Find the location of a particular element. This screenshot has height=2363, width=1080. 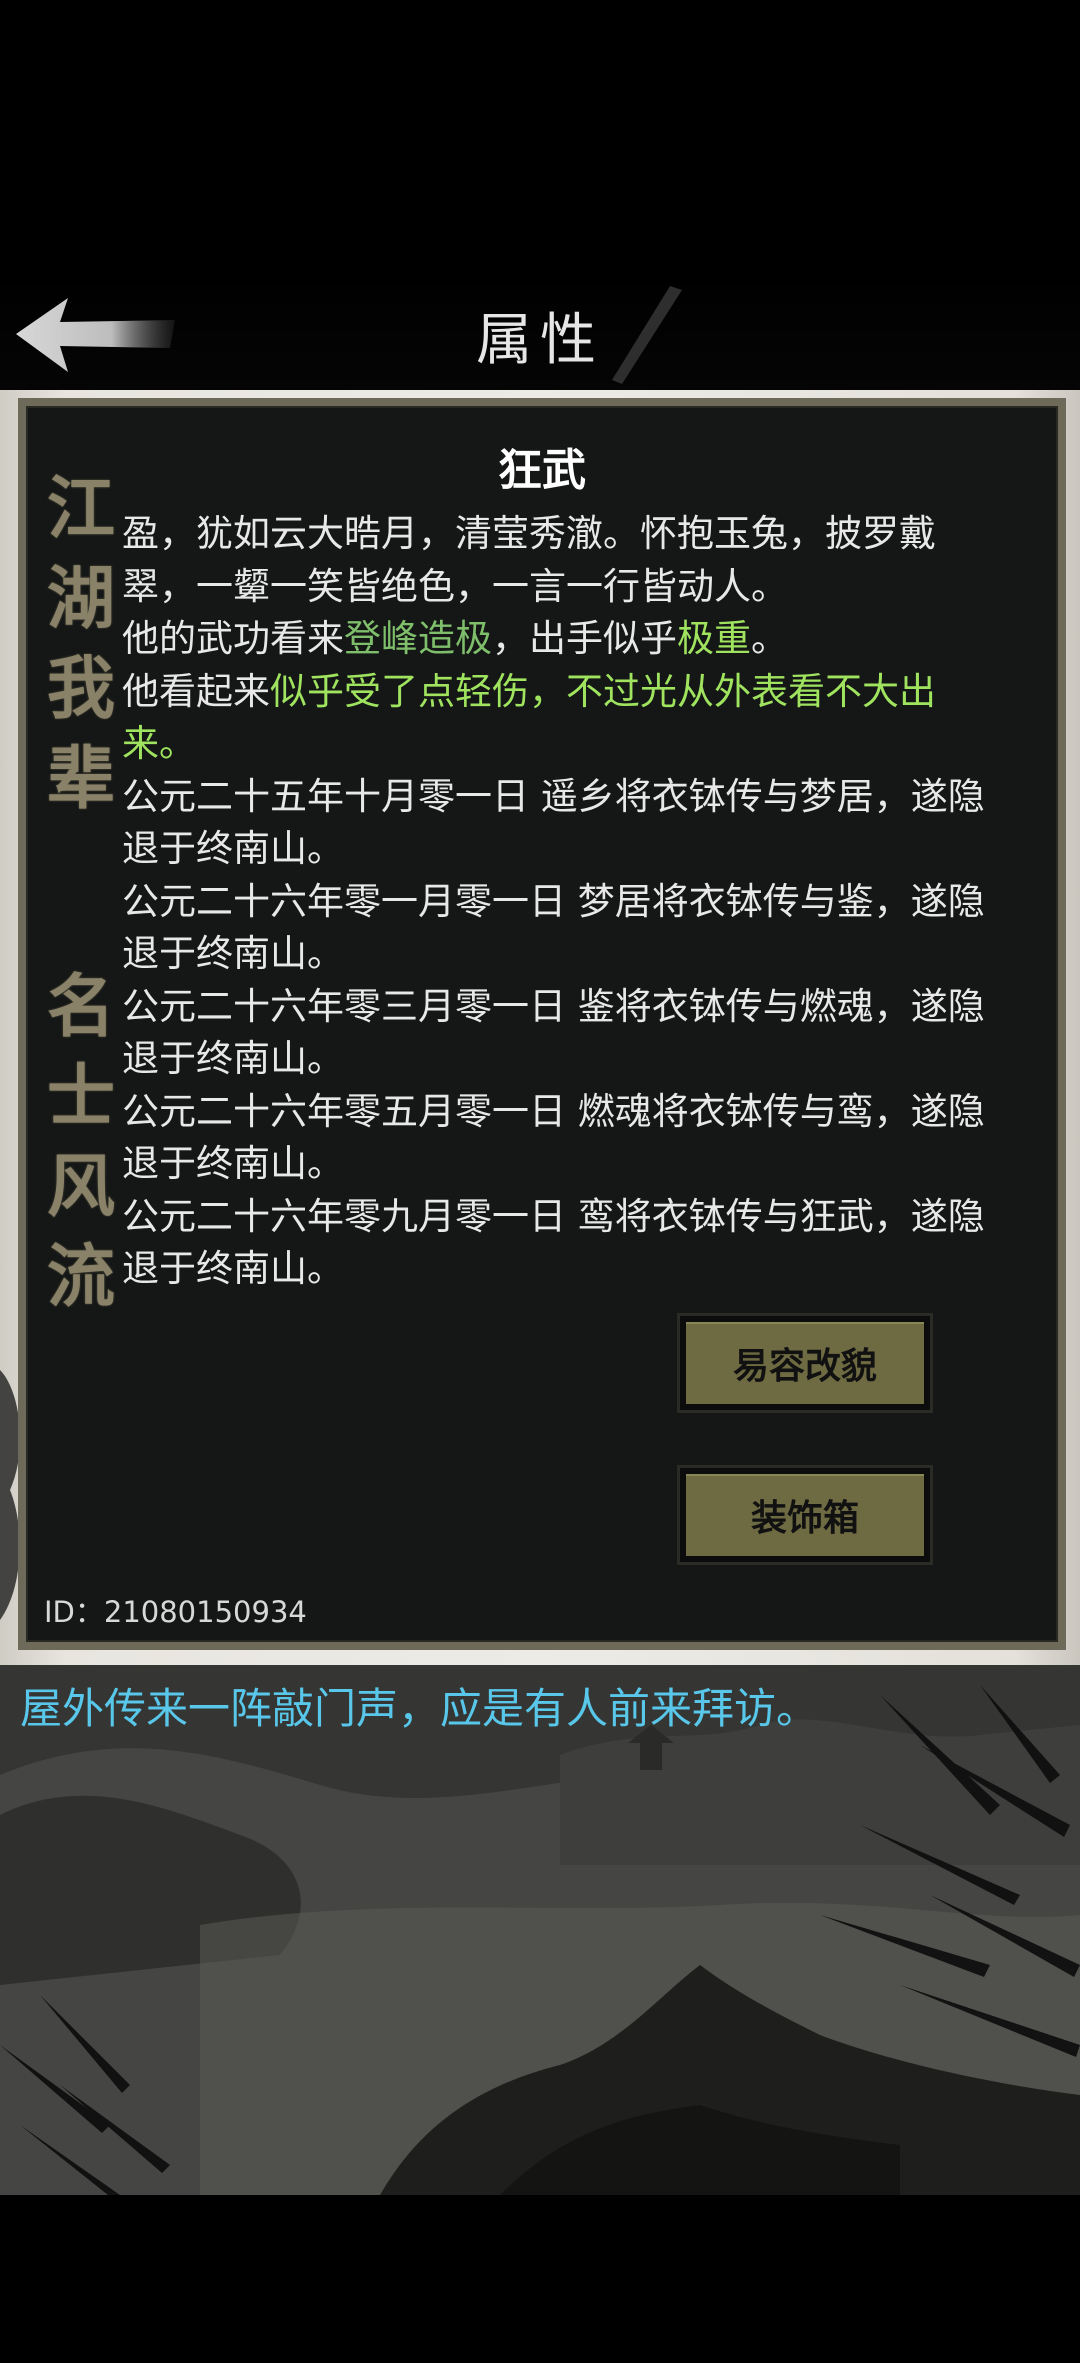

description-paragraph: 公元二十六年零三月零一日 鉴将衣钵传与燃魂，遂隐退于终南山。 is located at coordinates (562, 1033).